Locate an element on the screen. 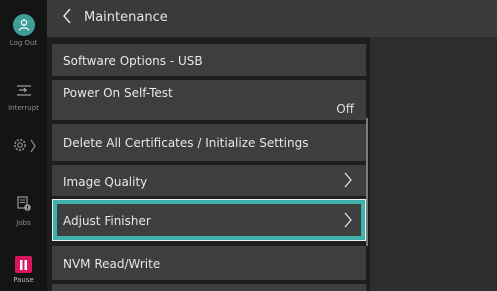  list-item-label: Image Quality is located at coordinates (105, 182).